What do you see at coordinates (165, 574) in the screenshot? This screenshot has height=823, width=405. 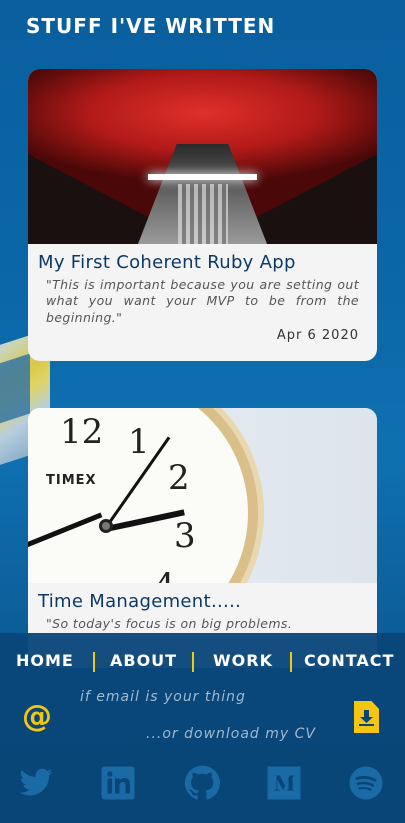 I see `clock-number: 4` at bounding box center [165, 574].